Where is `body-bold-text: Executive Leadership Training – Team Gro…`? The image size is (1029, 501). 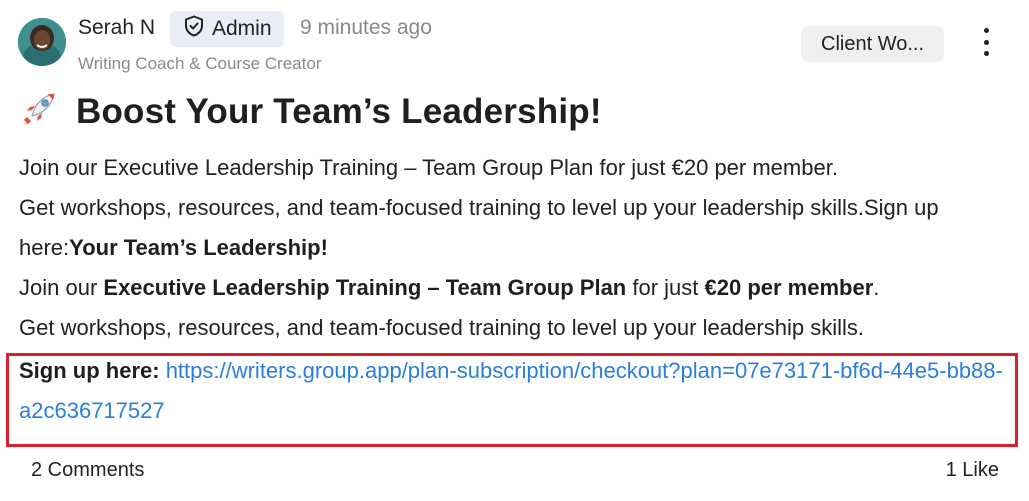 body-bold-text: Executive Leadership Training – Team Gro… is located at coordinates (365, 287).